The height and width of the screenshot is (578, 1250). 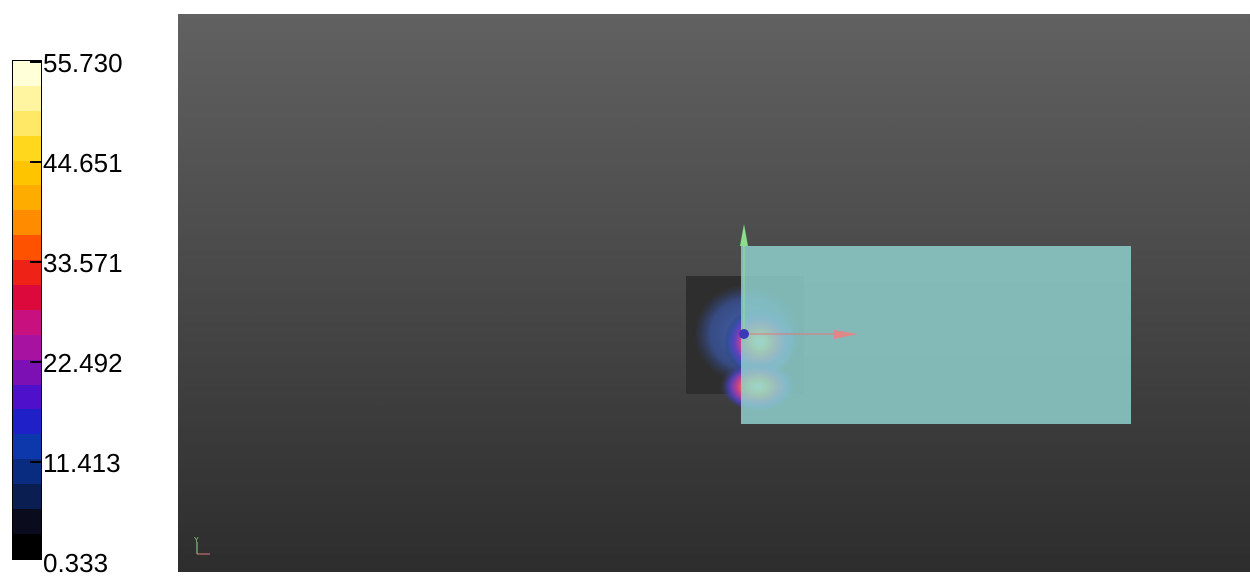 What do you see at coordinates (83, 263) in the screenshot?
I see `tick-label-3: 33.571` at bounding box center [83, 263].